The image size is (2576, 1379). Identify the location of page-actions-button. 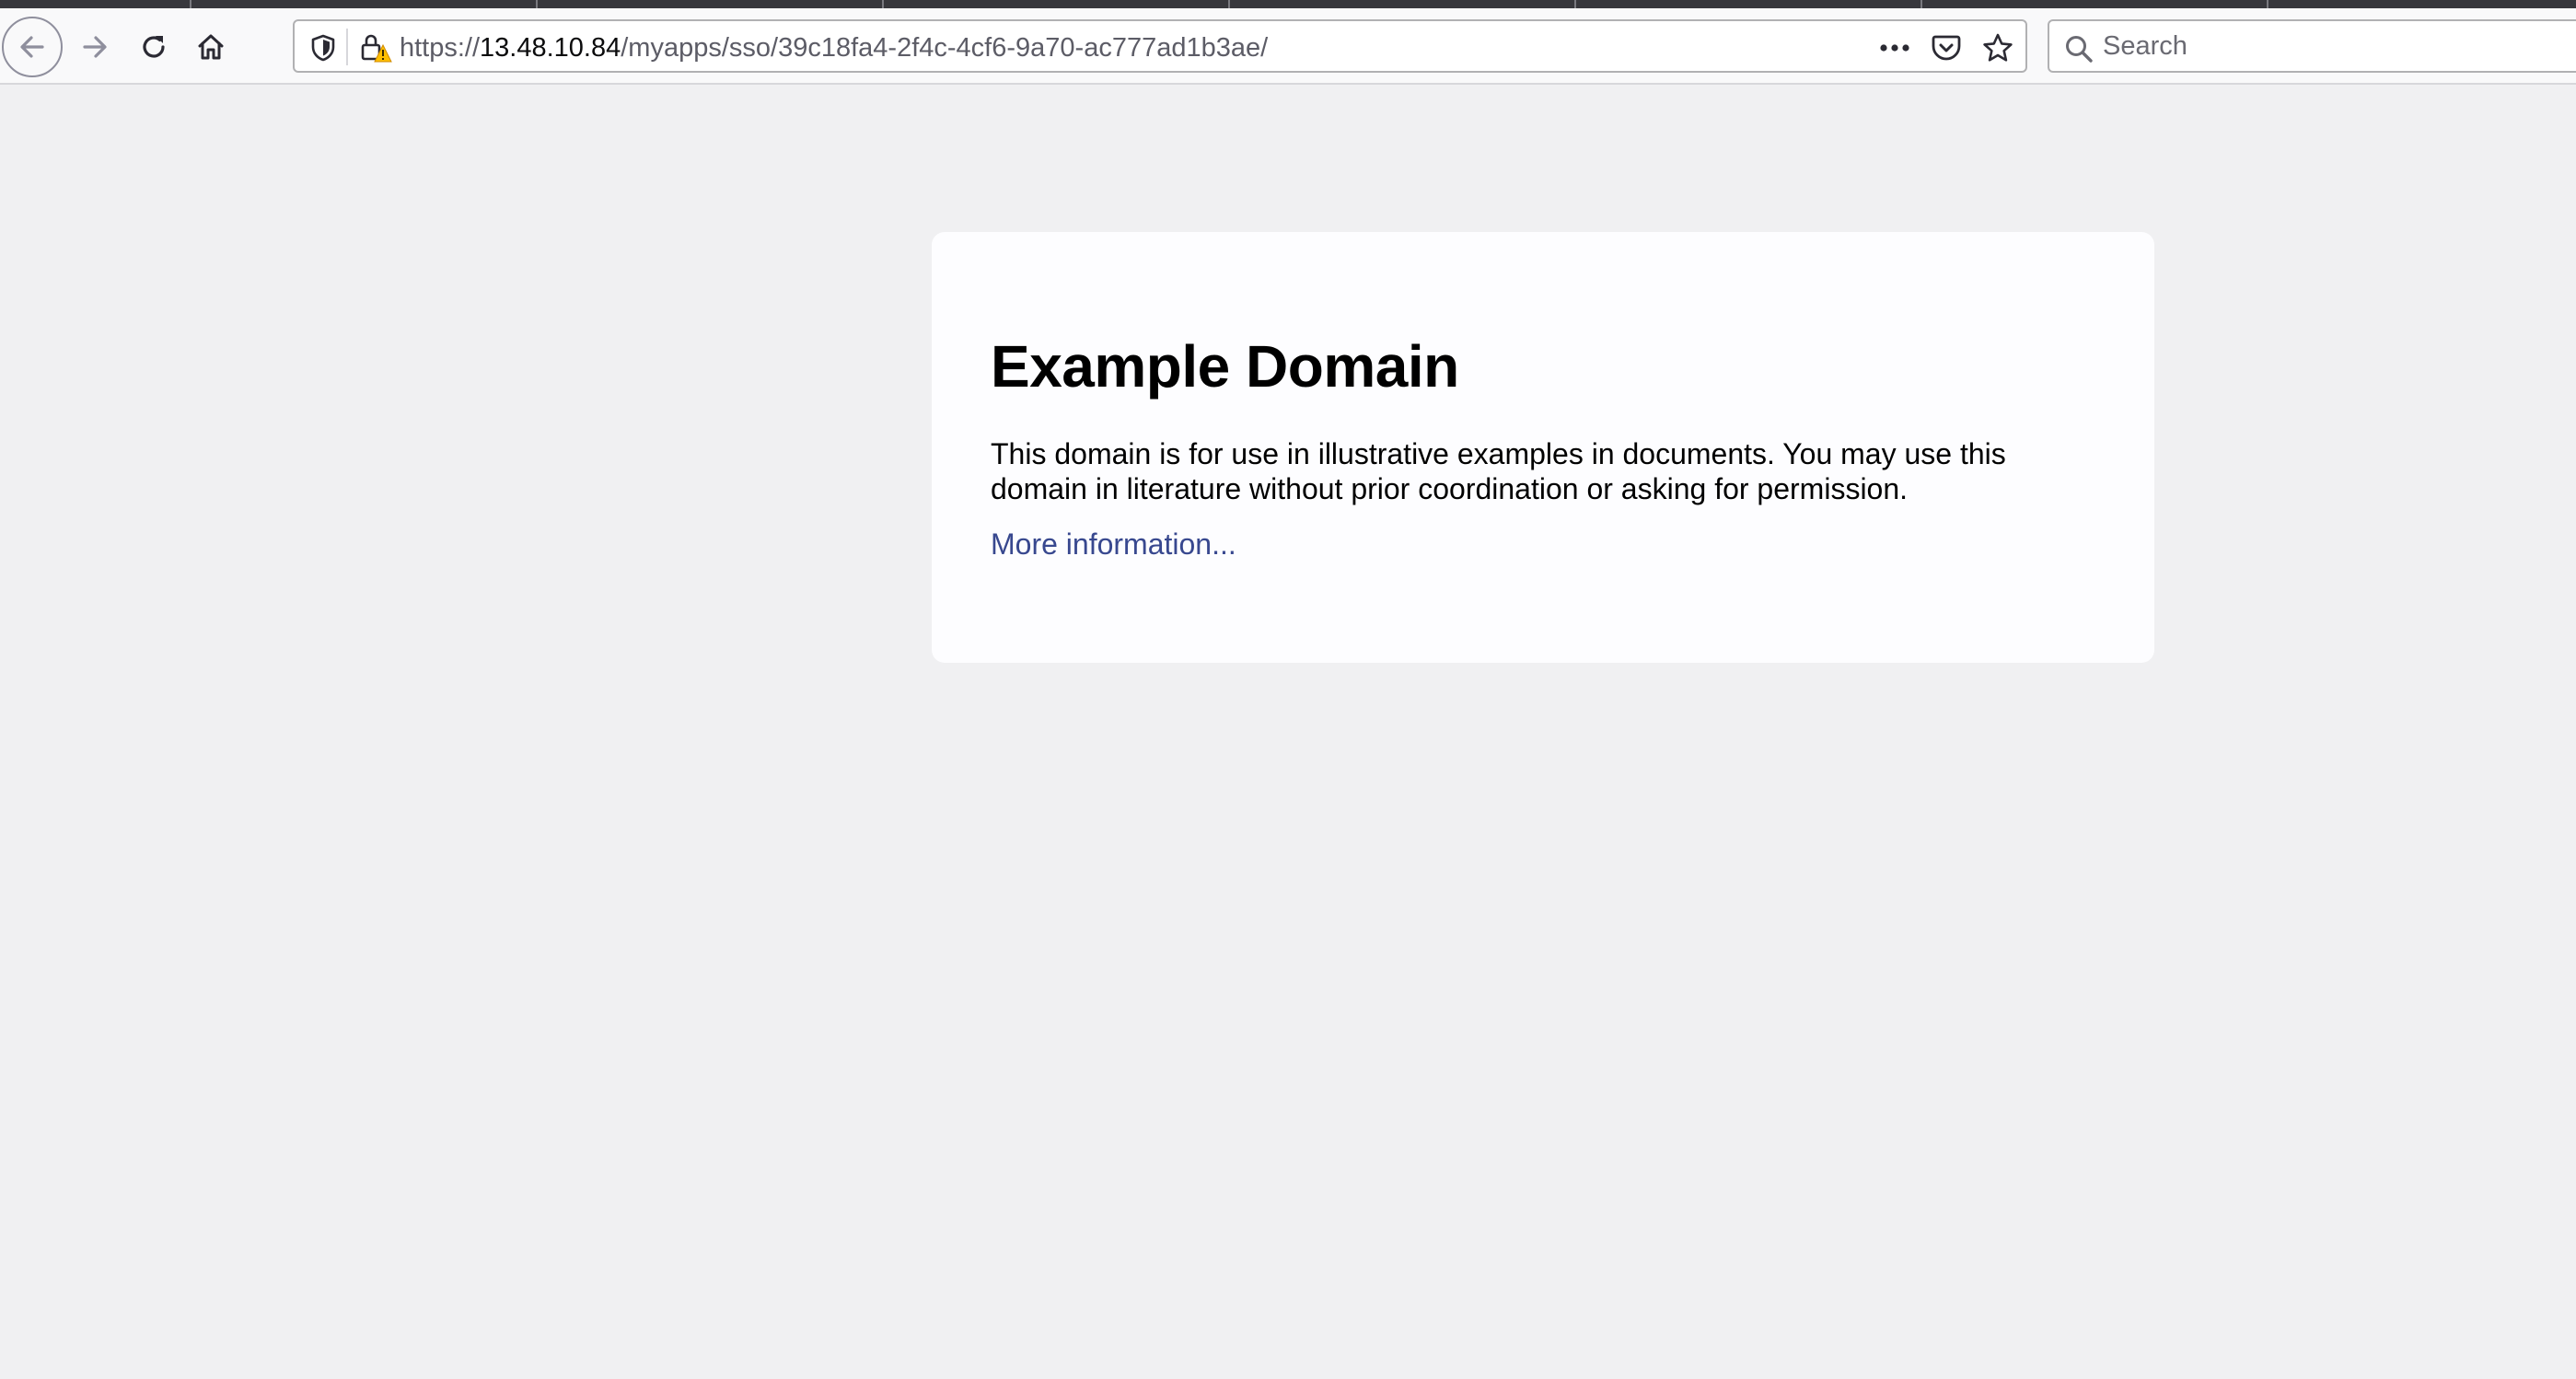
(1894, 47).